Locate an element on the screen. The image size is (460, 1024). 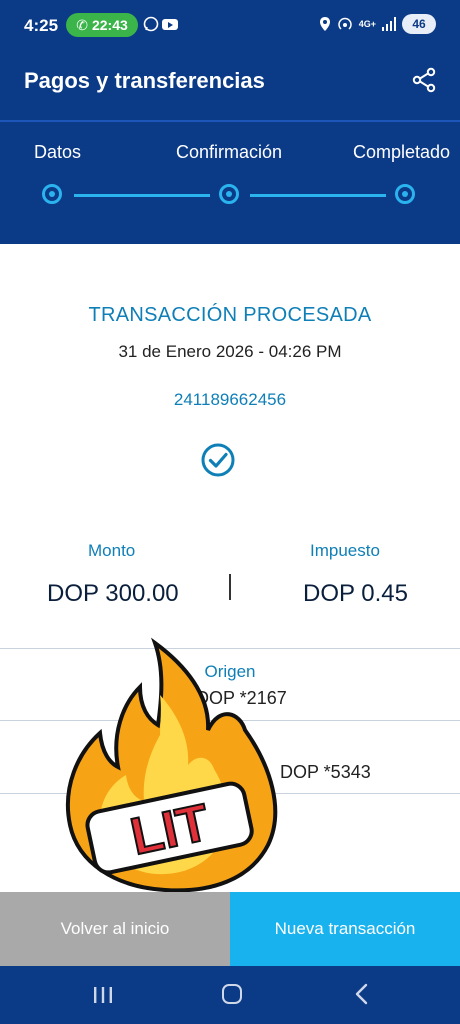
transaction-date: 31 de Enero 2026 - 04:26 PM is located at coordinates (230, 351).